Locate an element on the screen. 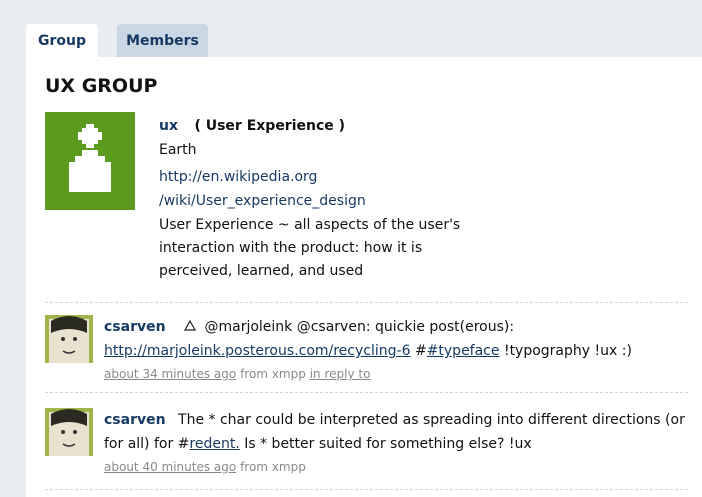 This screenshot has height=497, width=702. notice-hash: # is located at coordinates (420, 351).